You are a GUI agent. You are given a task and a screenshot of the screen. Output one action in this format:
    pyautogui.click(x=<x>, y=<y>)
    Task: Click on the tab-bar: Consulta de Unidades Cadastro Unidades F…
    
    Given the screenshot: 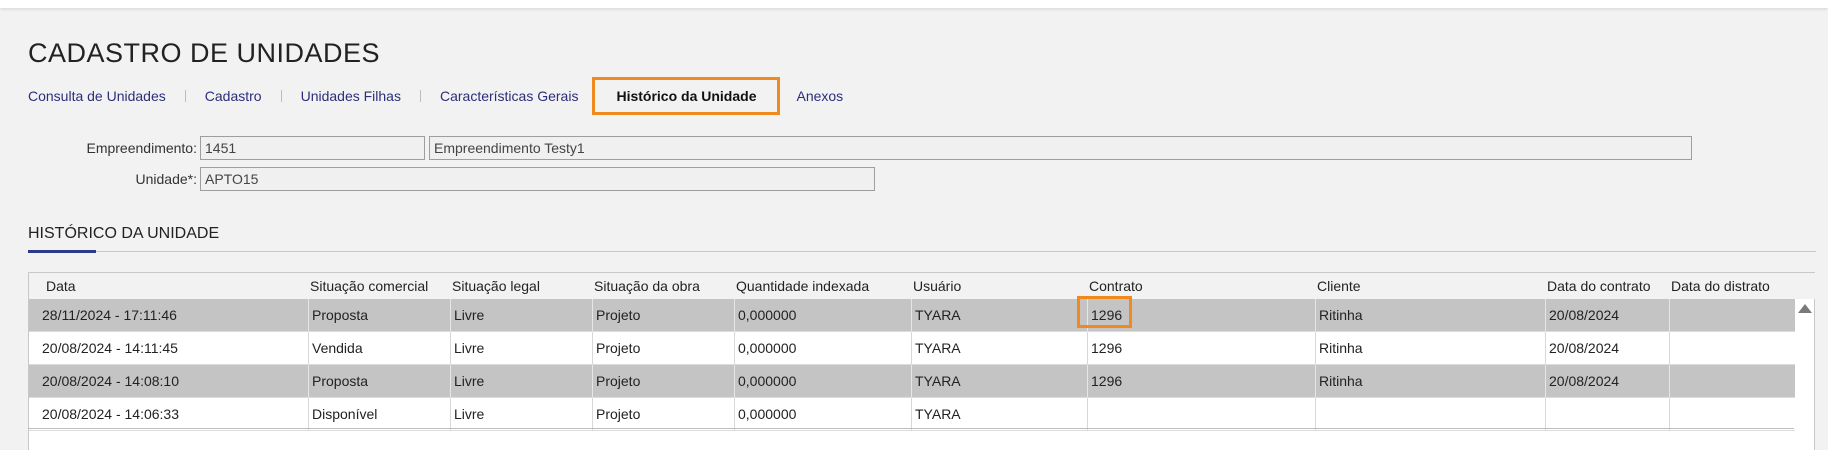 What is the action you would take?
    pyautogui.click(x=435, y=96)
    